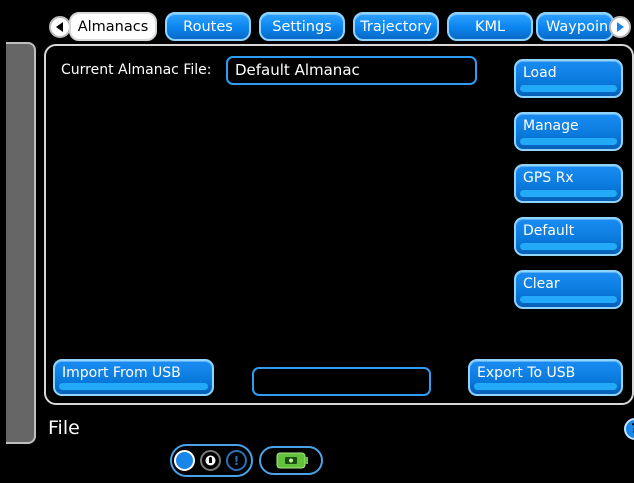 The width and height of the screenshot is (634, 483). What do you see at coordinates (136, 70) in the screenshot?
I see `current-almanac-label: Current Almanac File:` at bounding box center [136, 70].